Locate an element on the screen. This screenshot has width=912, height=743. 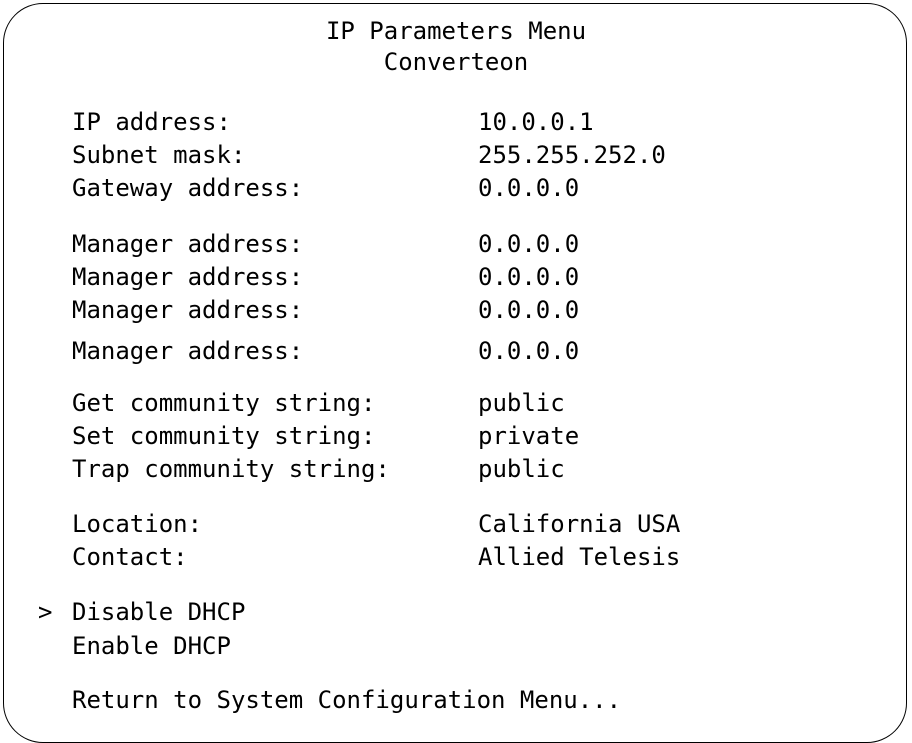
set-community-value: private is located at coordinates (528, 436).